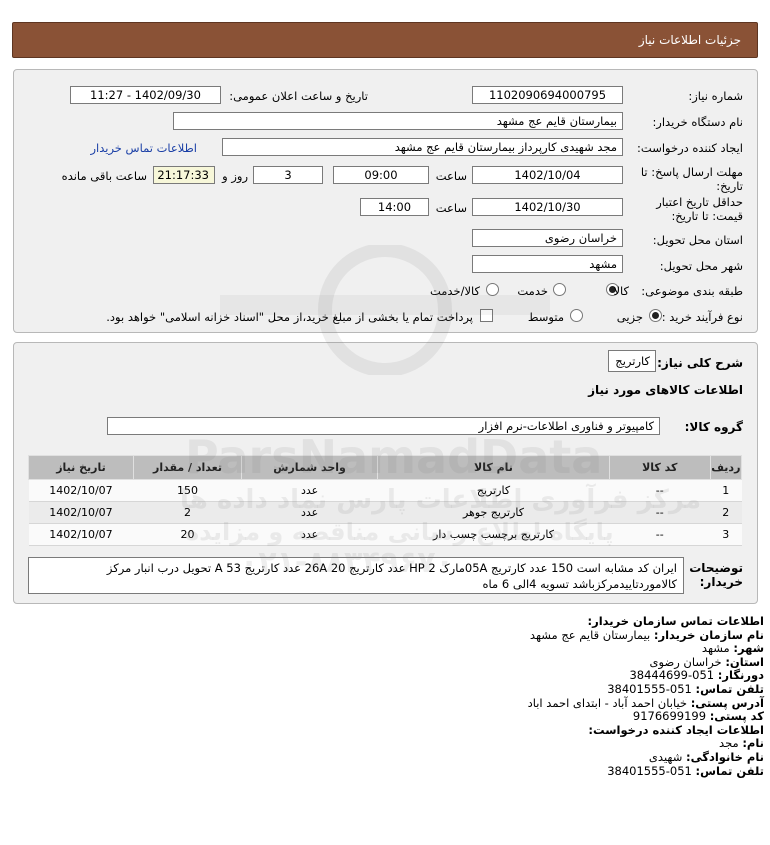  Describe the element at coordinates (727, 702) in the screenshot. I see `contact-address-label: آدرس پستی:` at that location.